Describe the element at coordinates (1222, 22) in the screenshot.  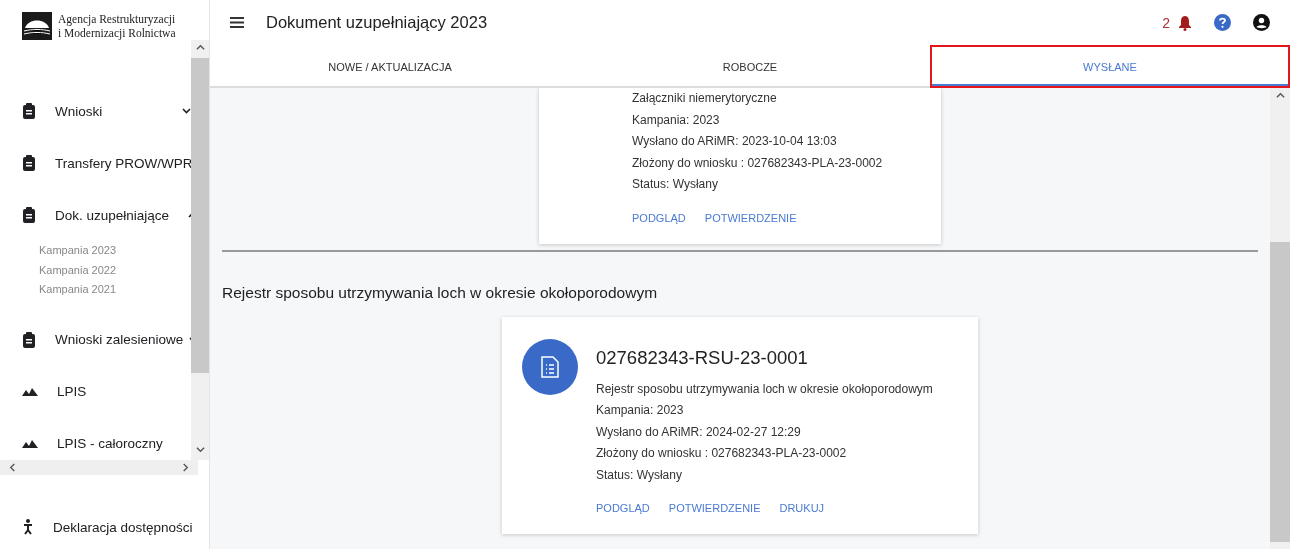
I see `help-icon` at that location.